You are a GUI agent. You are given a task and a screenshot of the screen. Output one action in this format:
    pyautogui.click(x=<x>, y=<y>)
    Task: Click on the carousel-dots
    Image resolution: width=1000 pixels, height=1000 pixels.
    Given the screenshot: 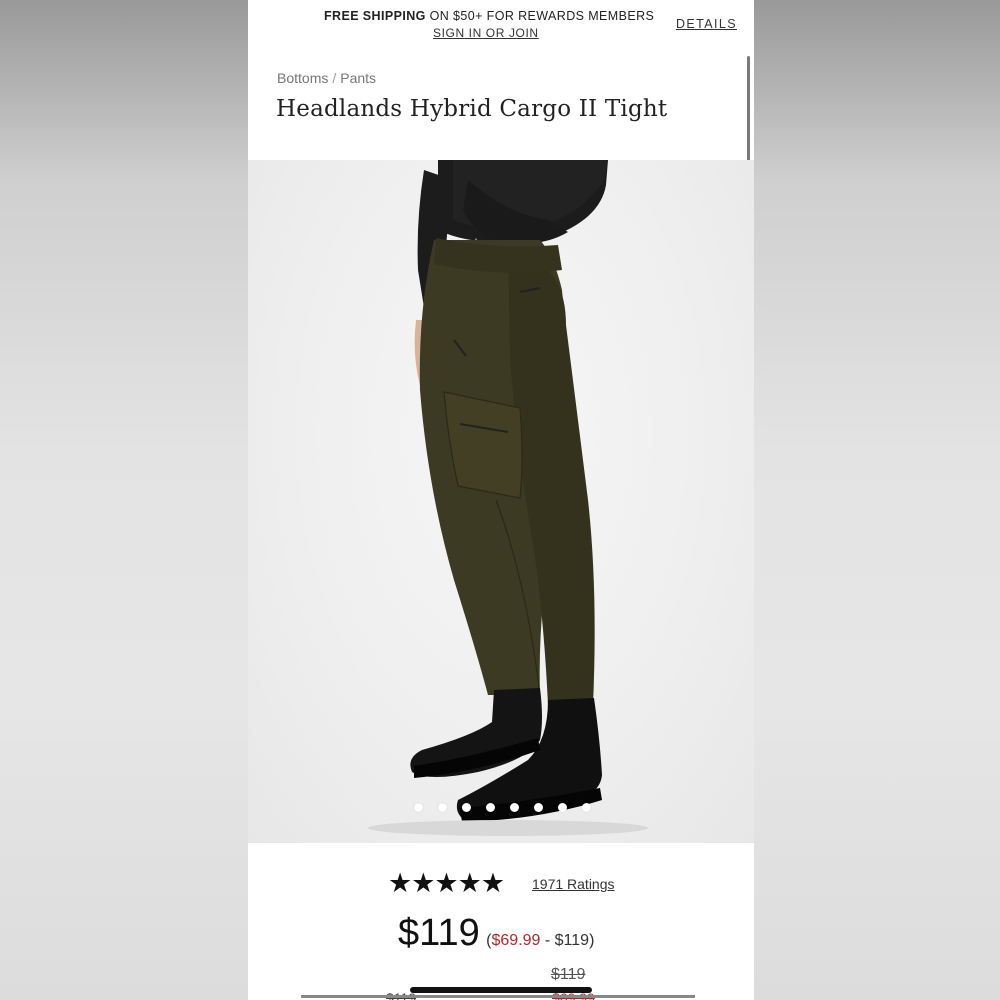 What is the action you would take?
    pyautogui.click(x=501, y=809)
    